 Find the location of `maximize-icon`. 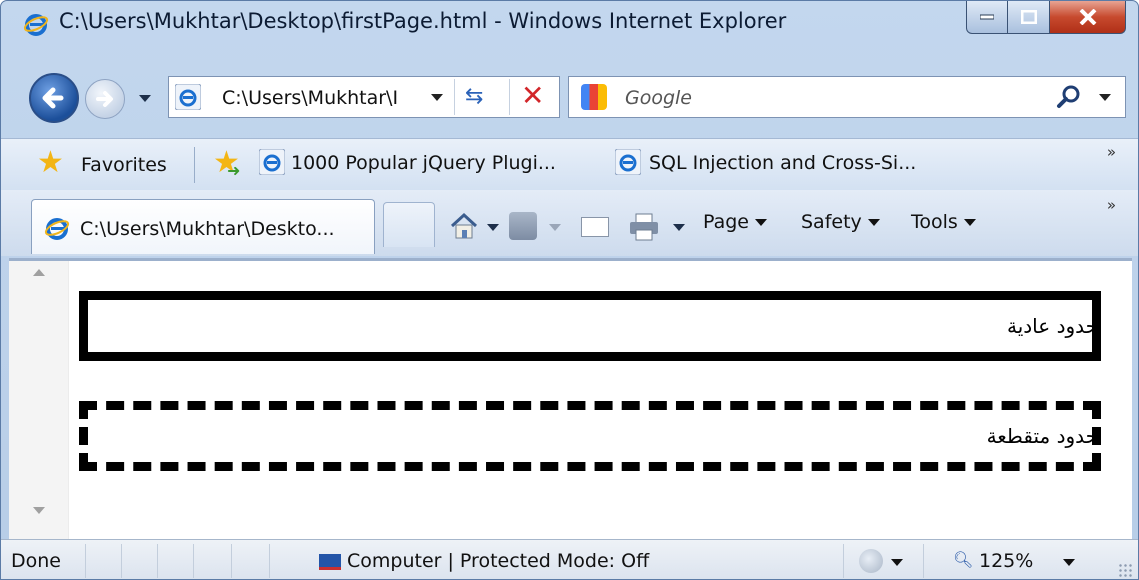

maximize-icon is located at coordinates (1028, 17).